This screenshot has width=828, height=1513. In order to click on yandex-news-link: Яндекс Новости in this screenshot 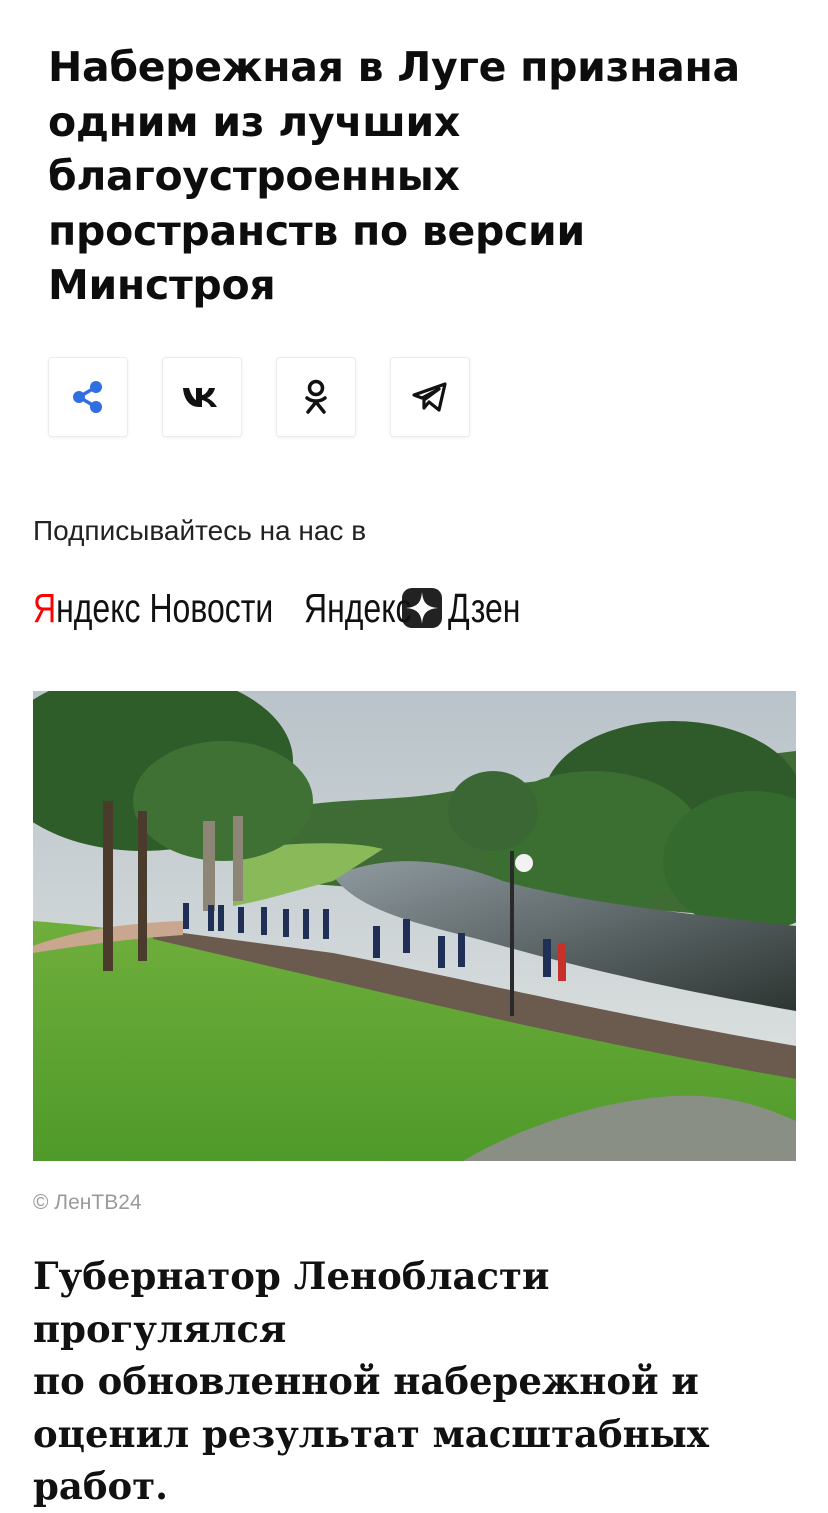, I will do `click(153, 607)`.